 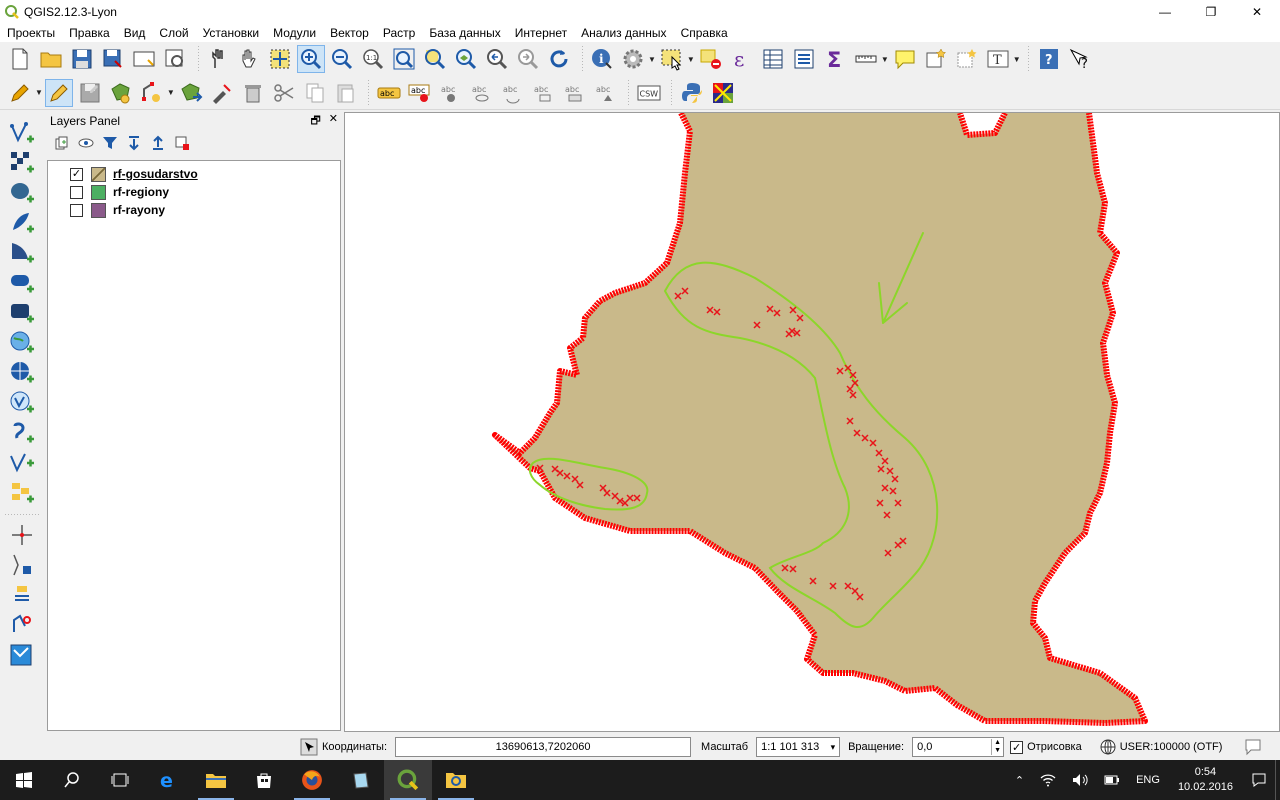 I want to click on add-feature-button, so click(x=121, y=93).